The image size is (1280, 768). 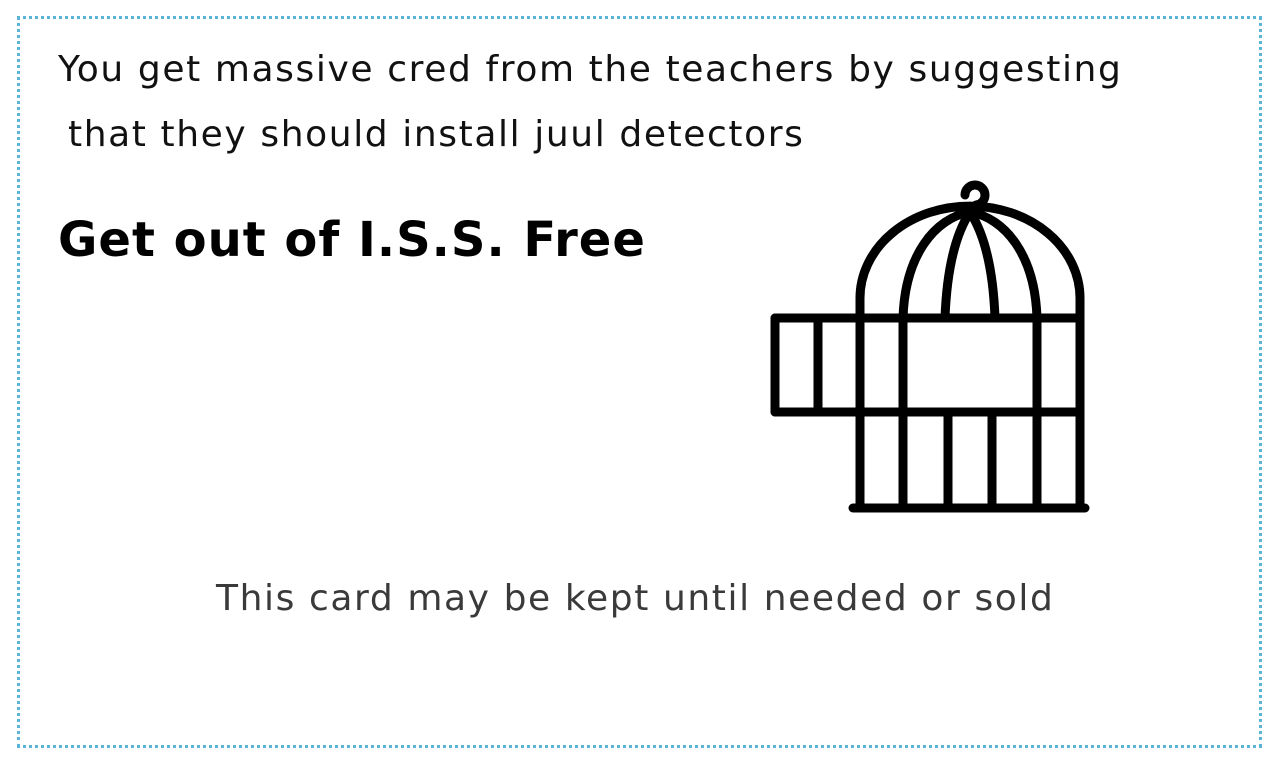 What do you see at coordinates (436, 134) in the screenshot?
I see `card-description-line-2: that they should install juul detectors` at bounding box center [436, 134].